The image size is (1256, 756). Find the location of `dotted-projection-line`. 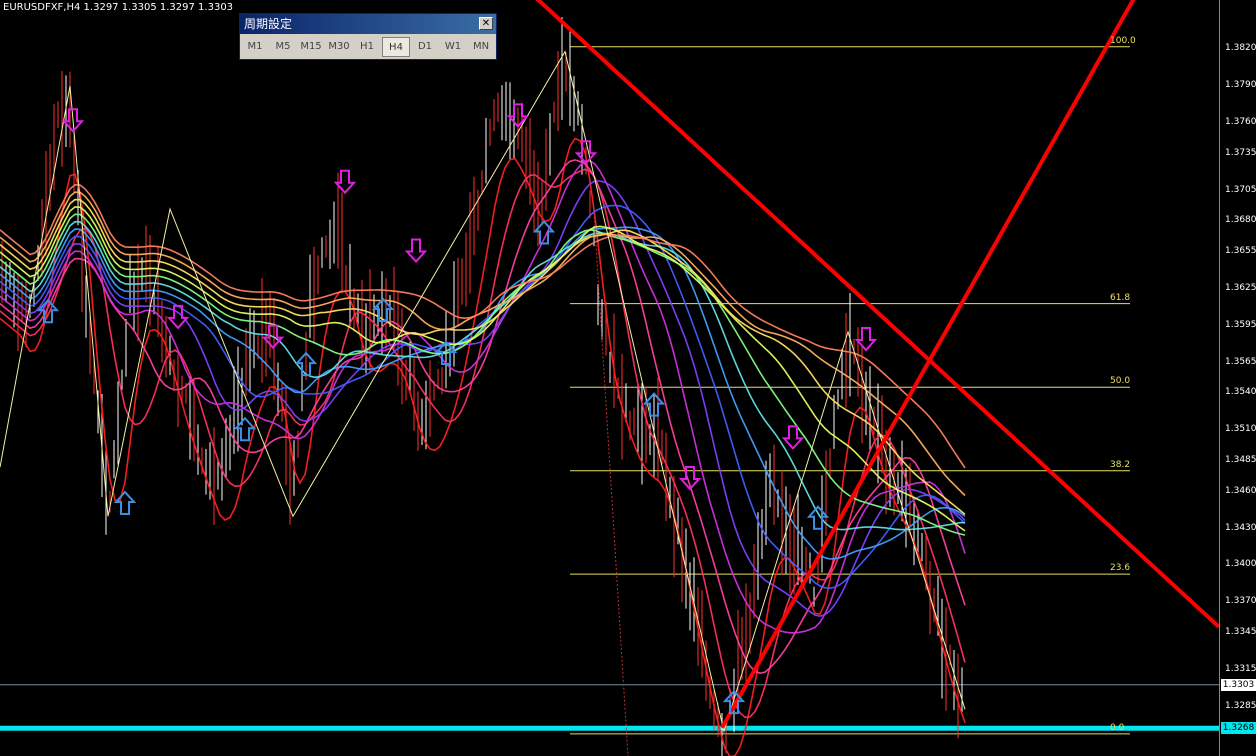

dotted-projection-line is located at coordinates (610, 476).